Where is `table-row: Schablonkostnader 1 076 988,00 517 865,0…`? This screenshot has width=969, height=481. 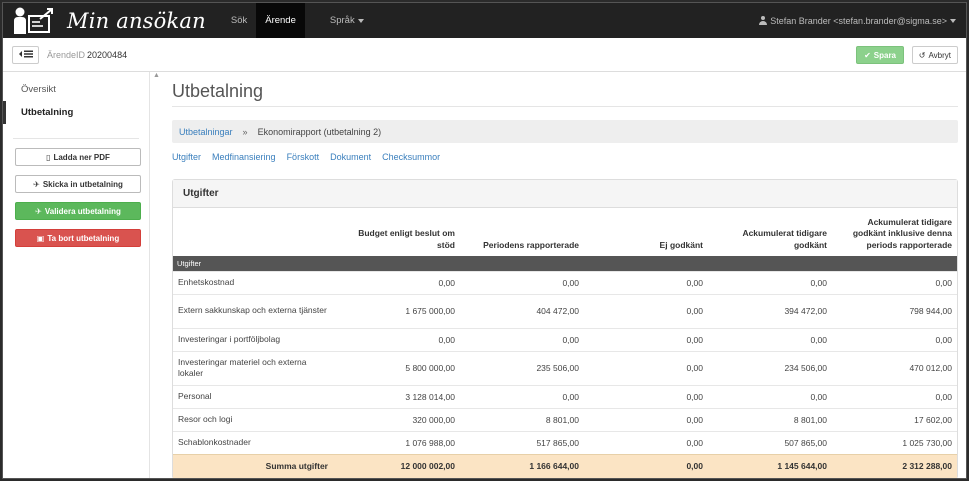
table-row: Schablonkostnader 1 076 988,00 517 865,0… is located at coordinates (565, 442).